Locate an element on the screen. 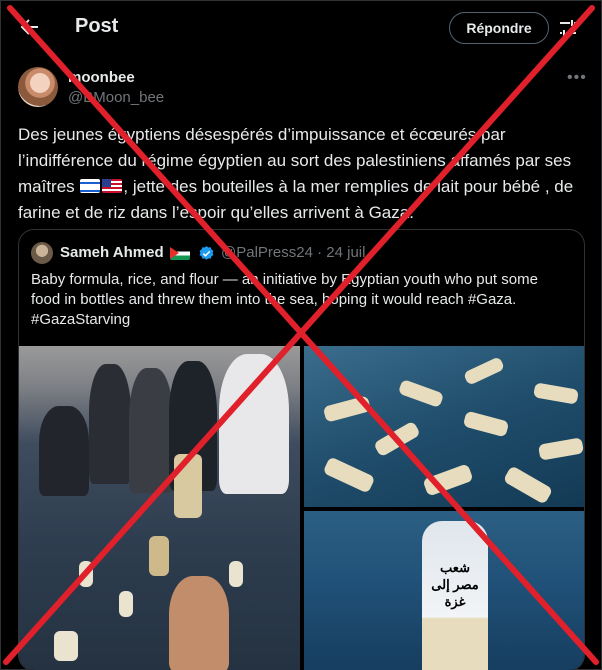  author-avatar is located at coordinates (38, 87).